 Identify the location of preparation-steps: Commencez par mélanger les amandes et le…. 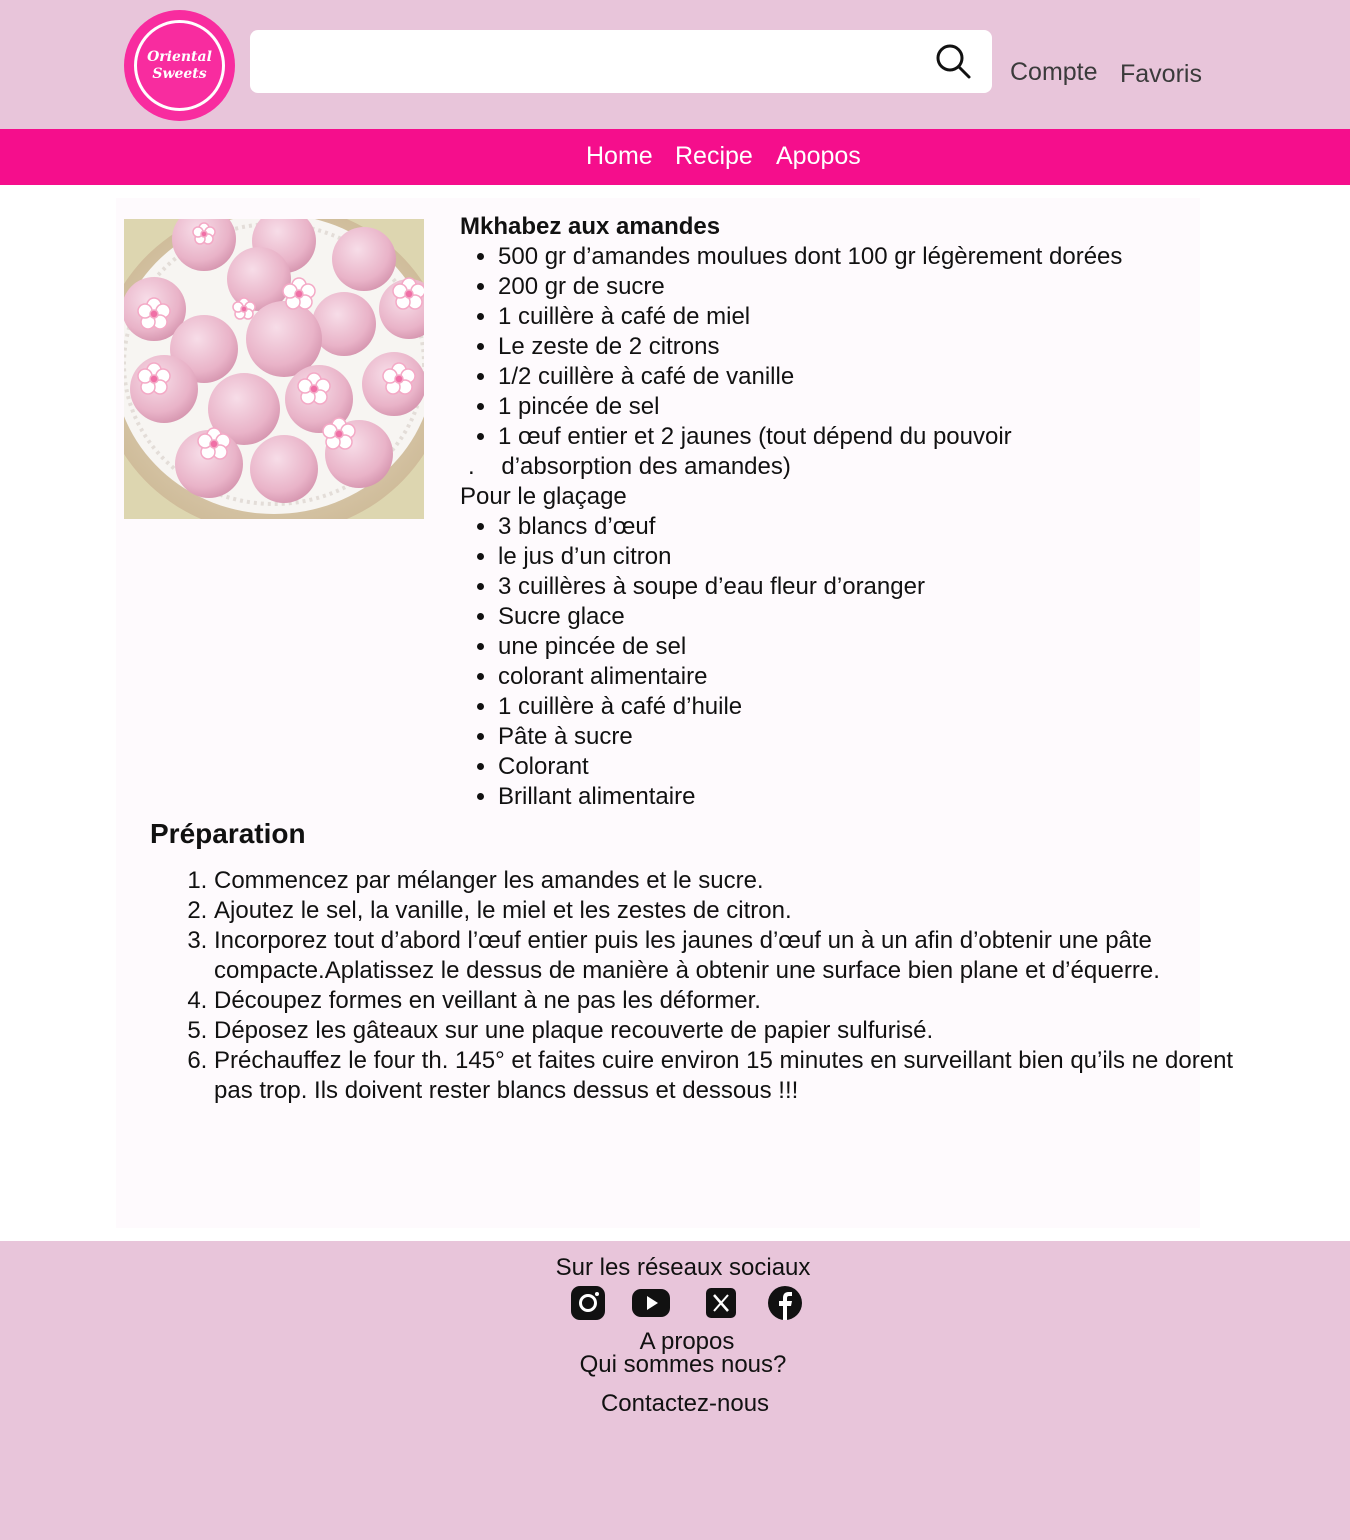
(692, 986).